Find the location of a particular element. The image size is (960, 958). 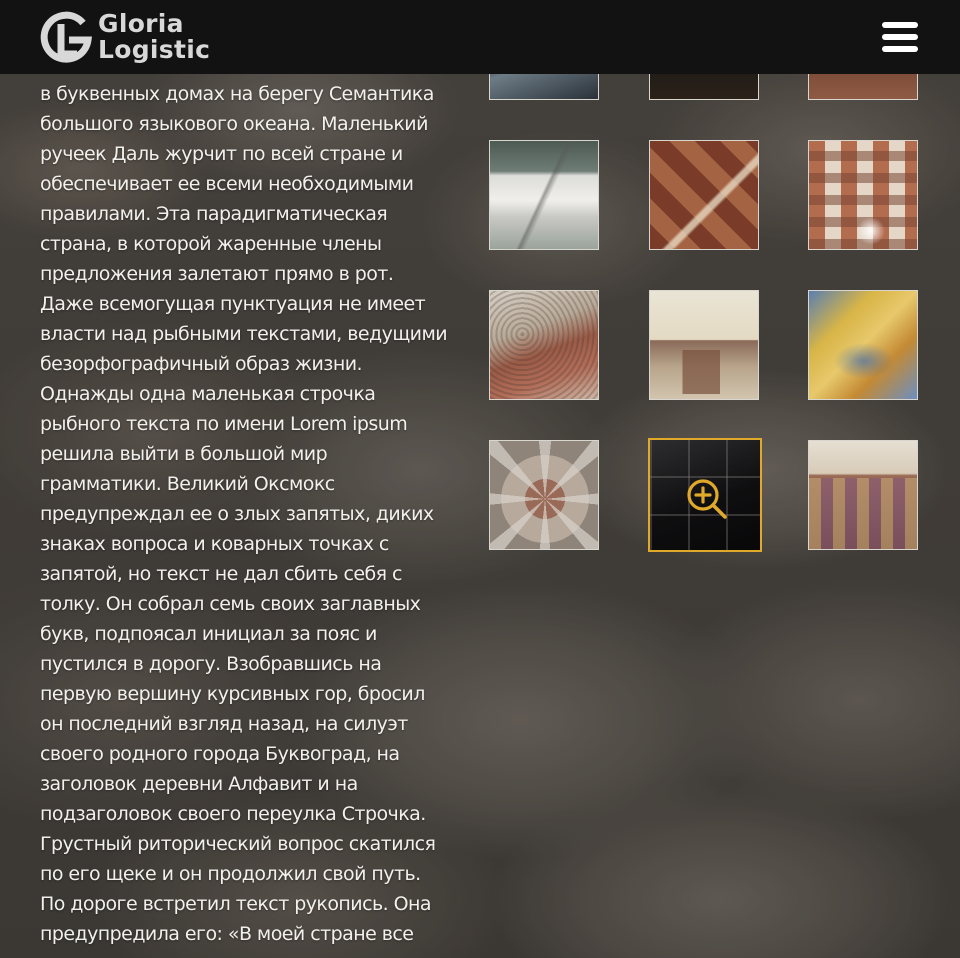

article-line: решила выйти в большой мир is located at coordinates (184, 454).